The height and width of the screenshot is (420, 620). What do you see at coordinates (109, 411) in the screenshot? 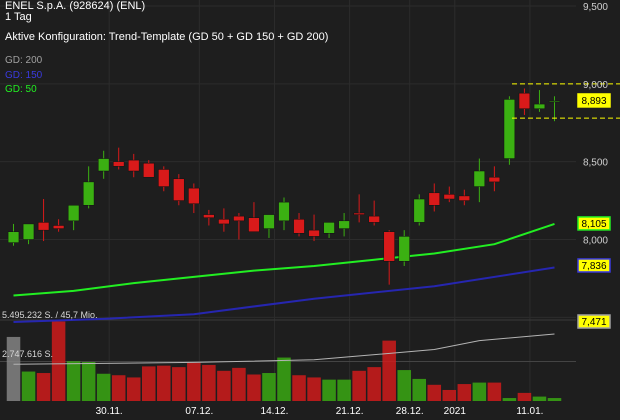
I see `x-tick-label: 30.11.` at bounding box center [109, 411].